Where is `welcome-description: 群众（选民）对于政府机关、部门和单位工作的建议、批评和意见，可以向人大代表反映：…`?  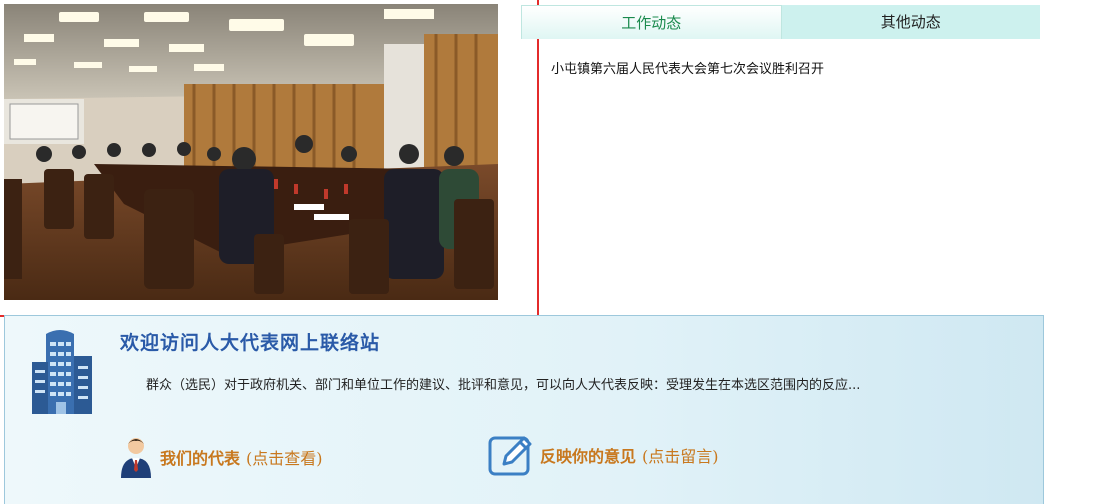
welcome-description: 群众（选民）对于政府机关、部门和单位工作的建议、批评和意见，可以向人大代表反映：… is located at coordinates (503, 385).